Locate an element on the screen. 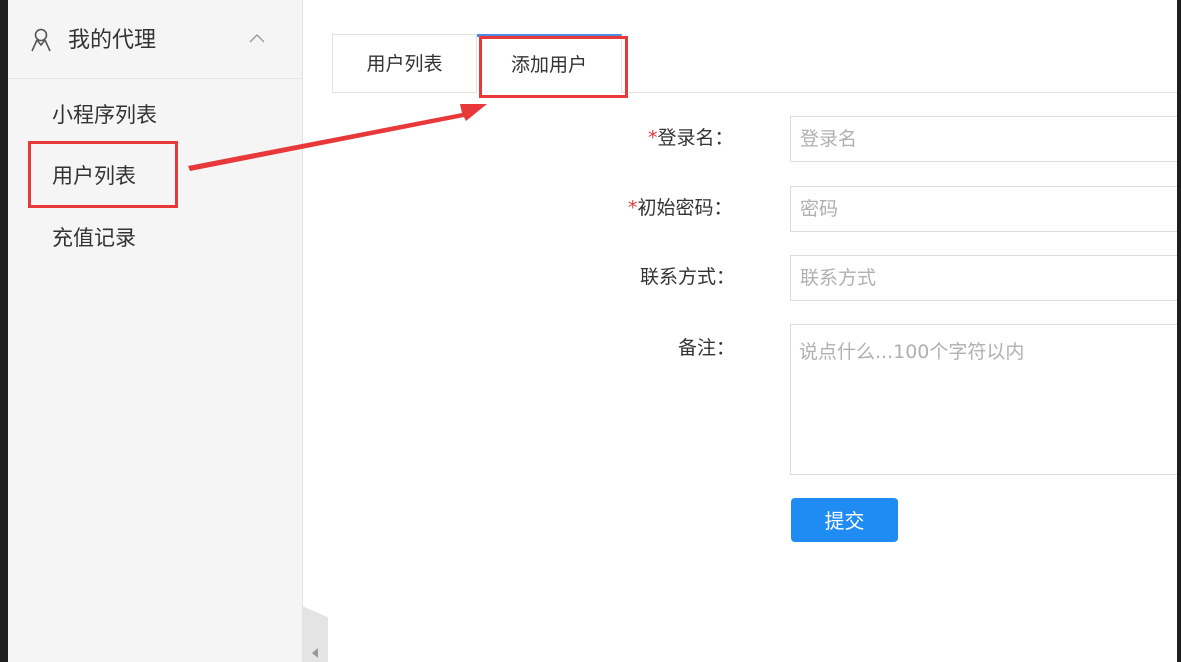  user-icon is located at coordinates (41, 40).